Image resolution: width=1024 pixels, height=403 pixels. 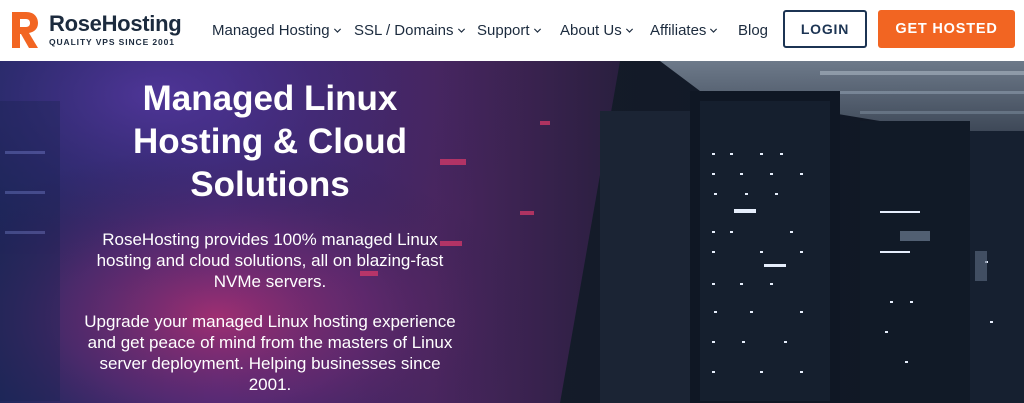 I want to click on hero-title-line: Managed Linux, so click(x=270, y=98).